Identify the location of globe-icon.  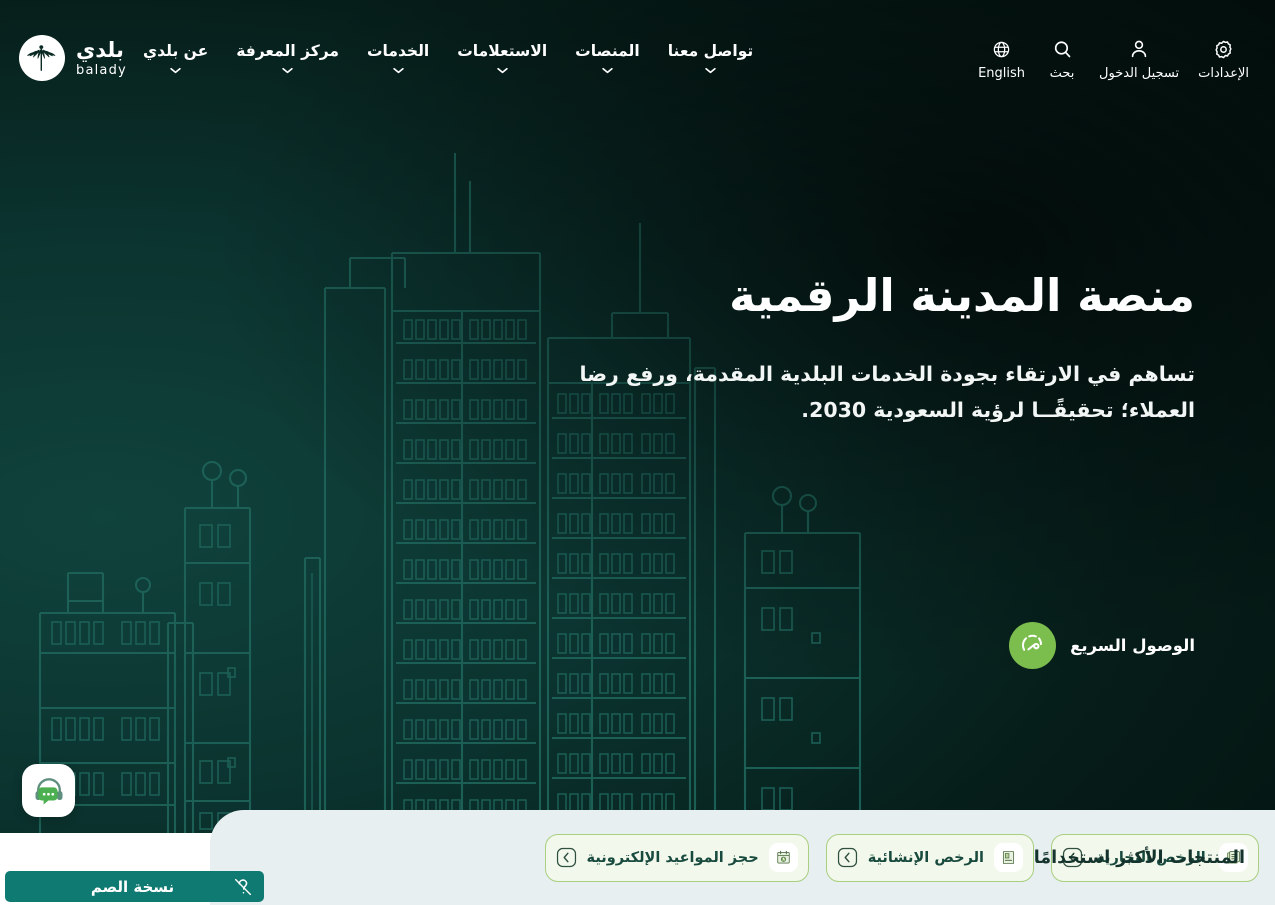
(1001, 49).